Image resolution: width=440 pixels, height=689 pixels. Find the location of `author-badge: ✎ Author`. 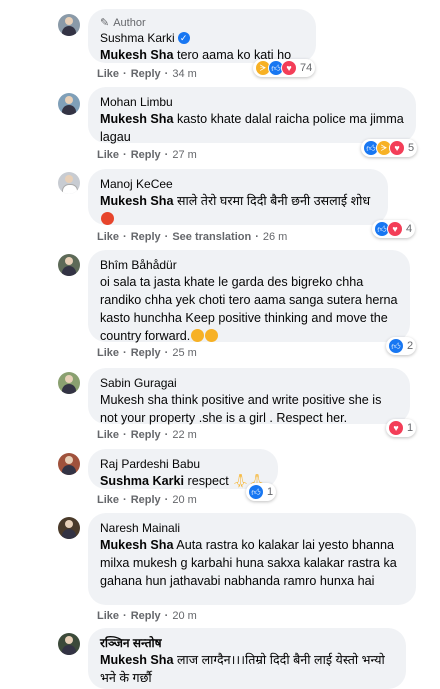

author-badge: ✎ Author is located at coordinates (202, 23).